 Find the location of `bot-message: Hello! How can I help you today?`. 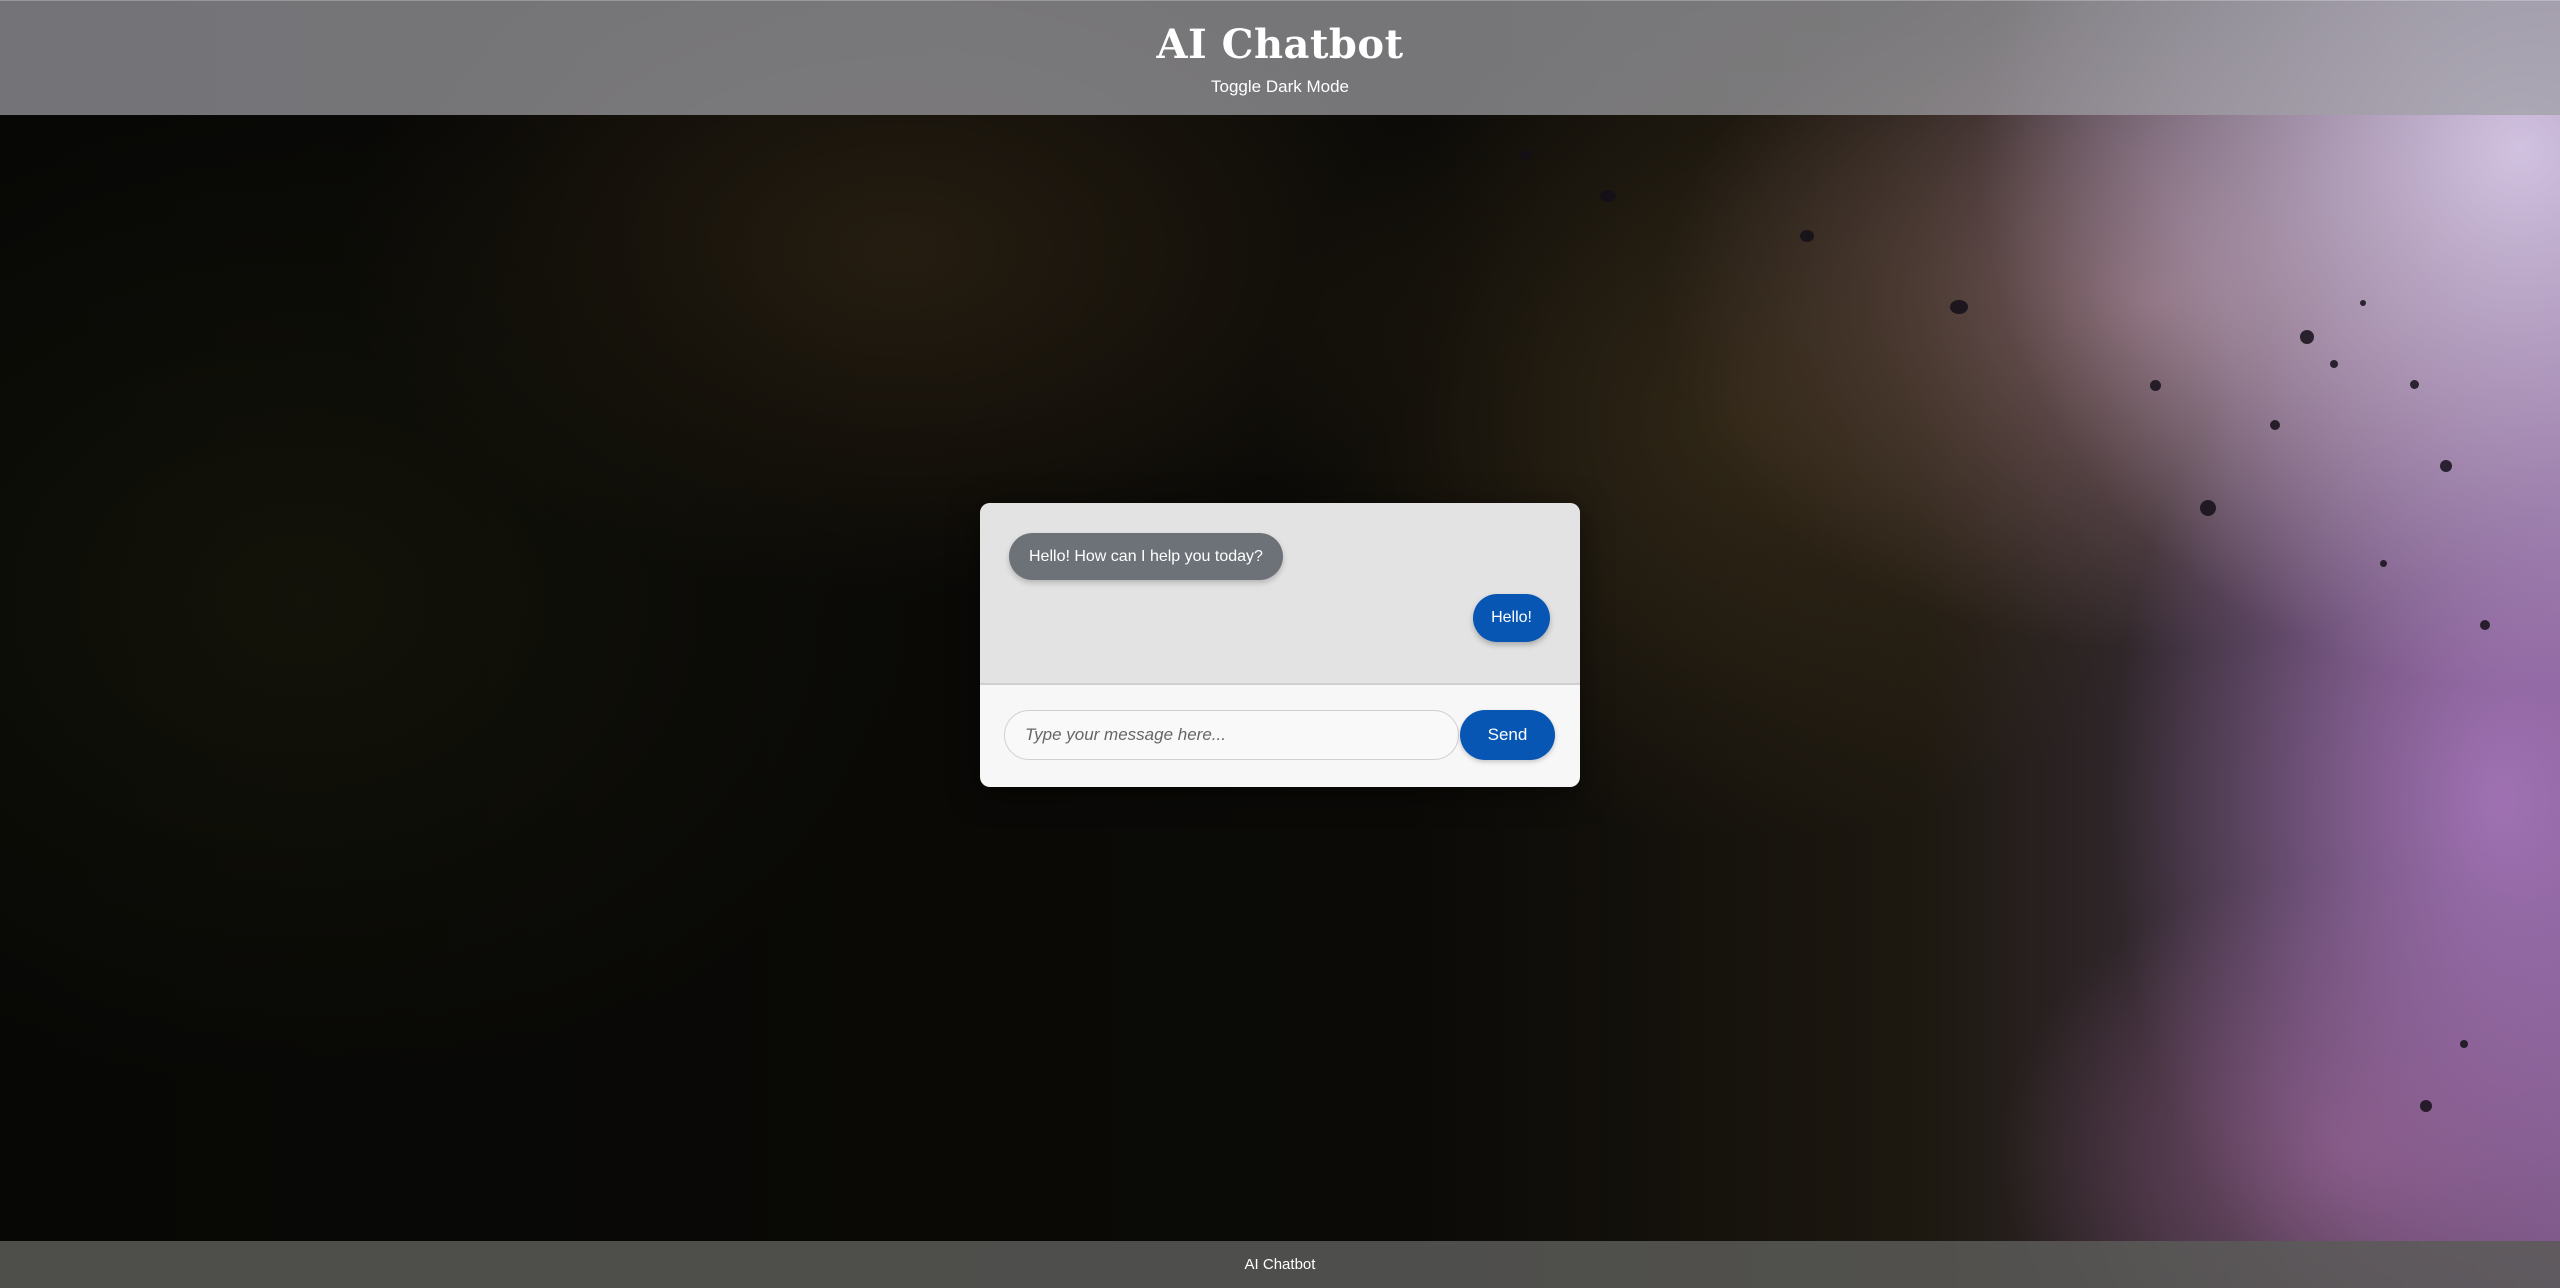

bot-message: Hello! How can I help you today? is located at coordinates (1146, 556).